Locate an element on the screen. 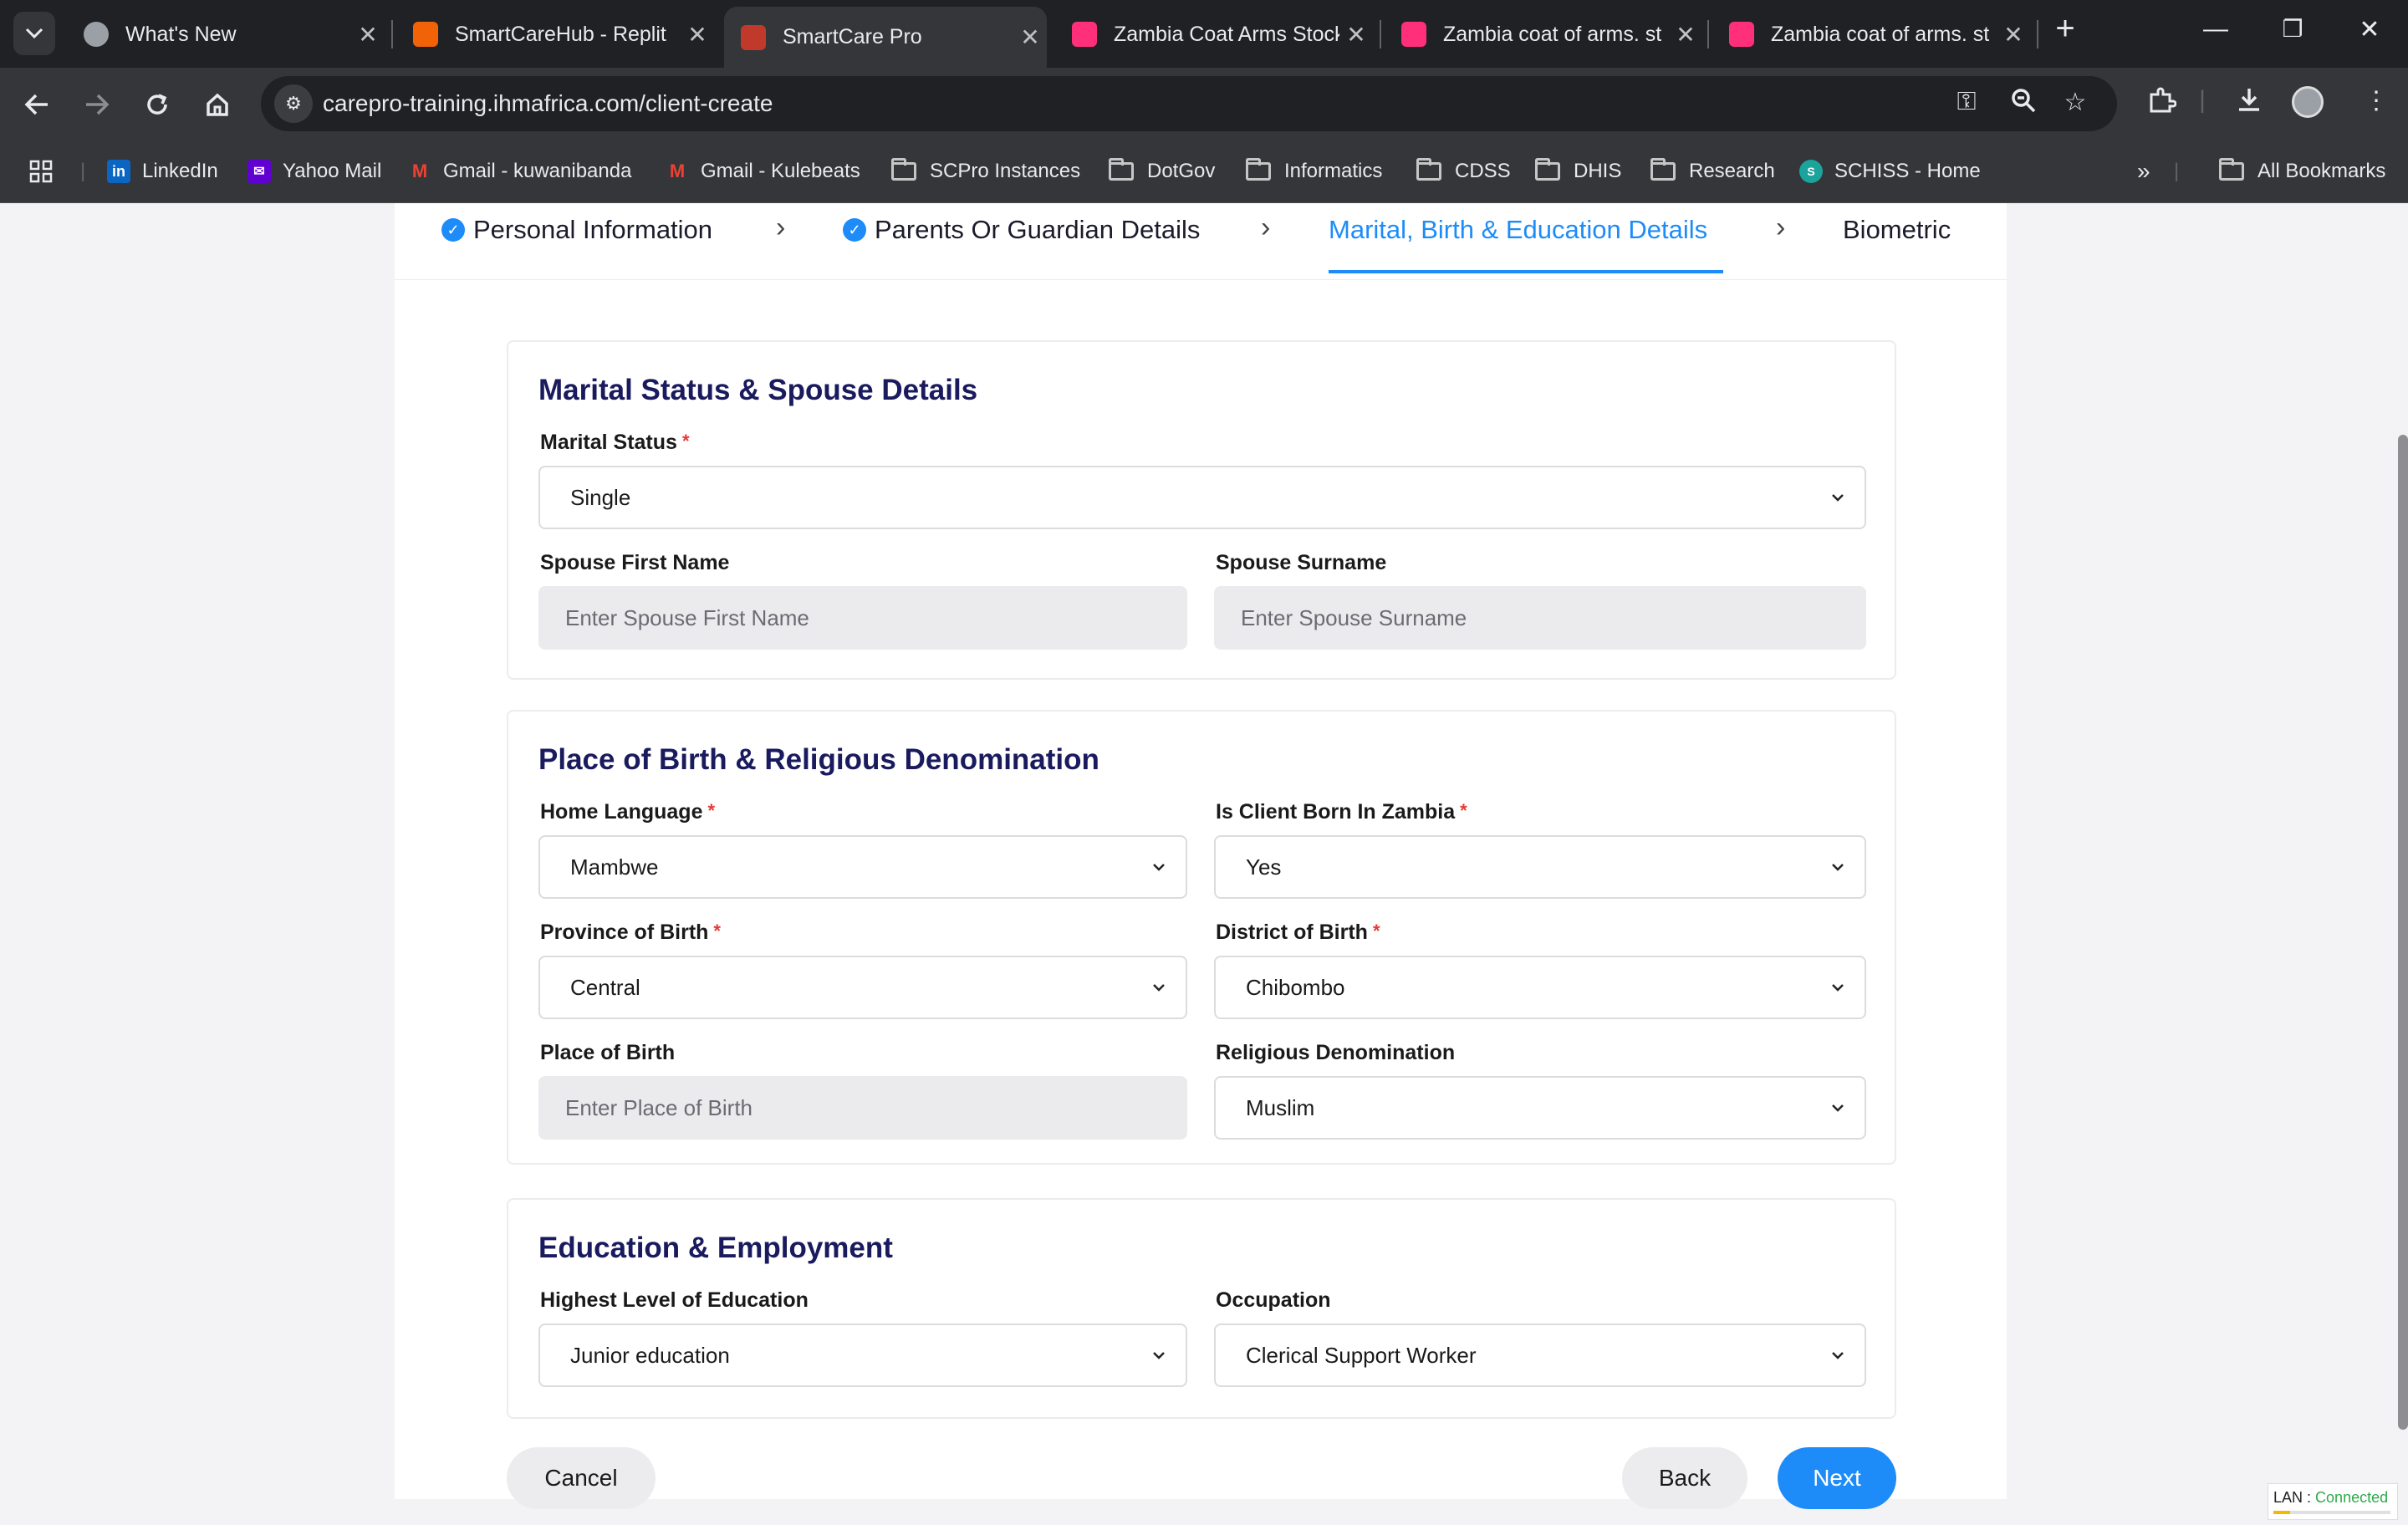 Image resolution: width=2408 pixels, height=1525 pixels. bookmark-folder-dotgov: DotGov is located at coordinates (1162, 171).